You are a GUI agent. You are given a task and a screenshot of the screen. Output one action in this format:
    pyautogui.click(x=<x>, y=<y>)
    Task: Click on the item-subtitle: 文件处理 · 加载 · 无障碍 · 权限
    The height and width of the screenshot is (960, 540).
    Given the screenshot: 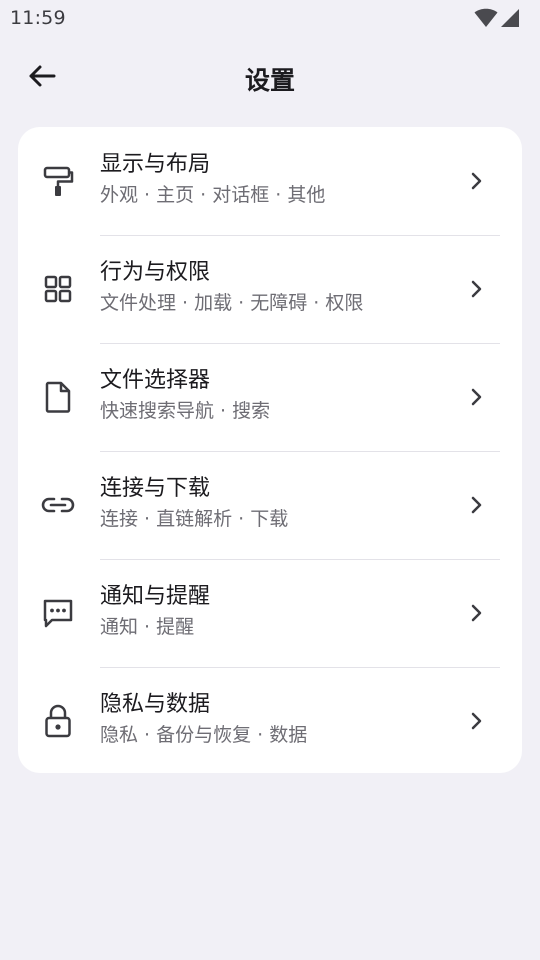 What is the action you would take?
    pyautogui.click(x=232, y=303)
    